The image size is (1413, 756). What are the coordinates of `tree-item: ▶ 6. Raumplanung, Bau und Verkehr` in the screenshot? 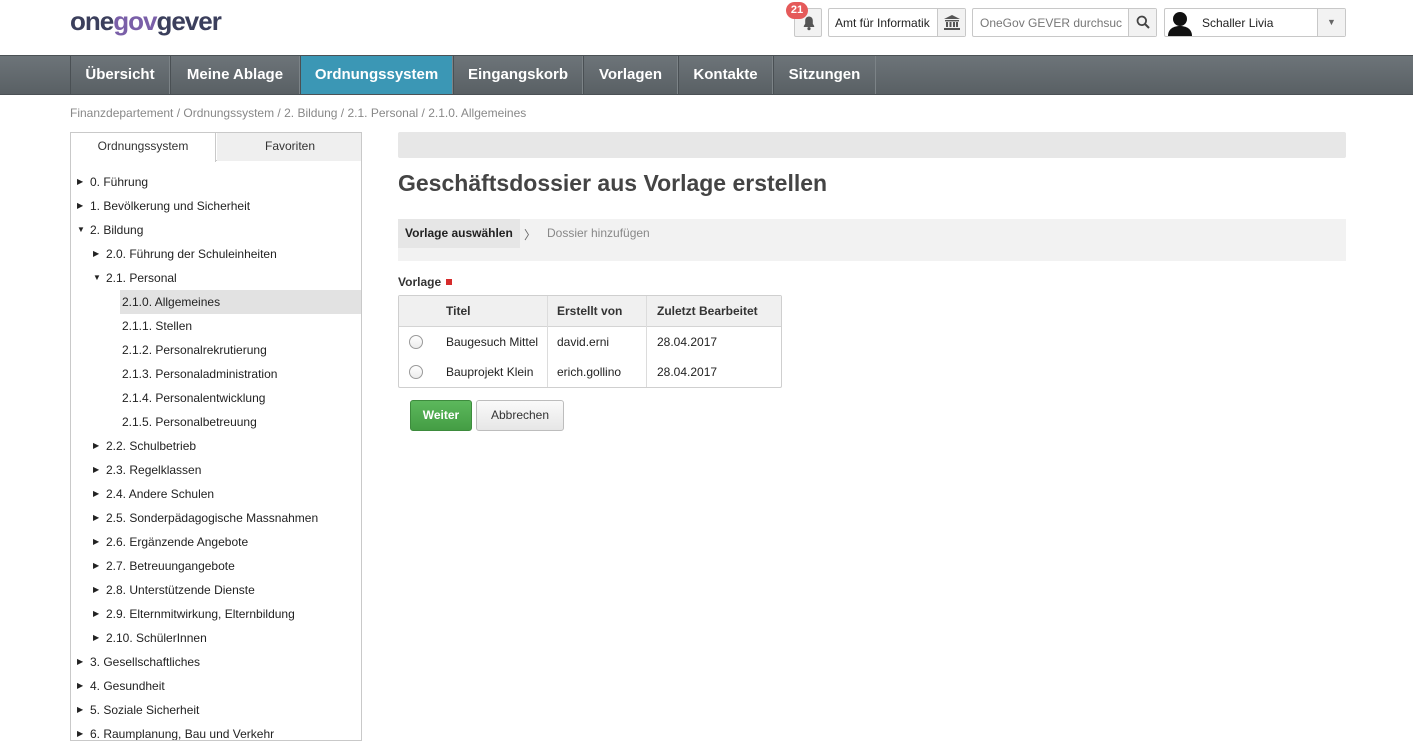 It's located at (216, 731).